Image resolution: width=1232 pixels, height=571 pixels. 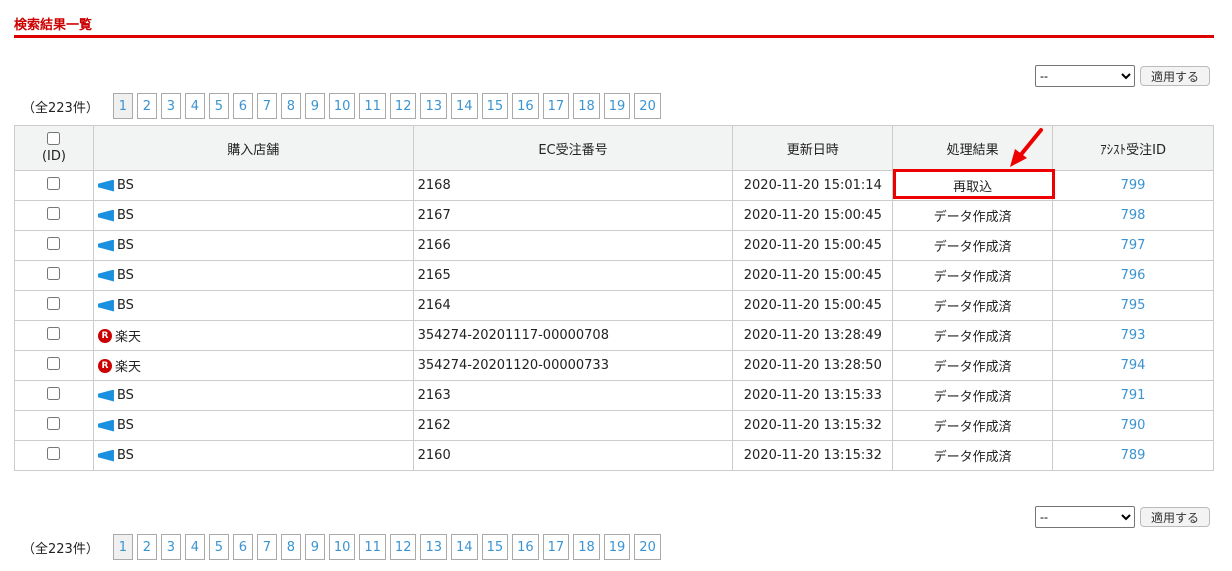 What do you see at coordinates (1133, 275) in the screenshot?
I see `assist-id-link: 796` at bounding box center [1133, 275].